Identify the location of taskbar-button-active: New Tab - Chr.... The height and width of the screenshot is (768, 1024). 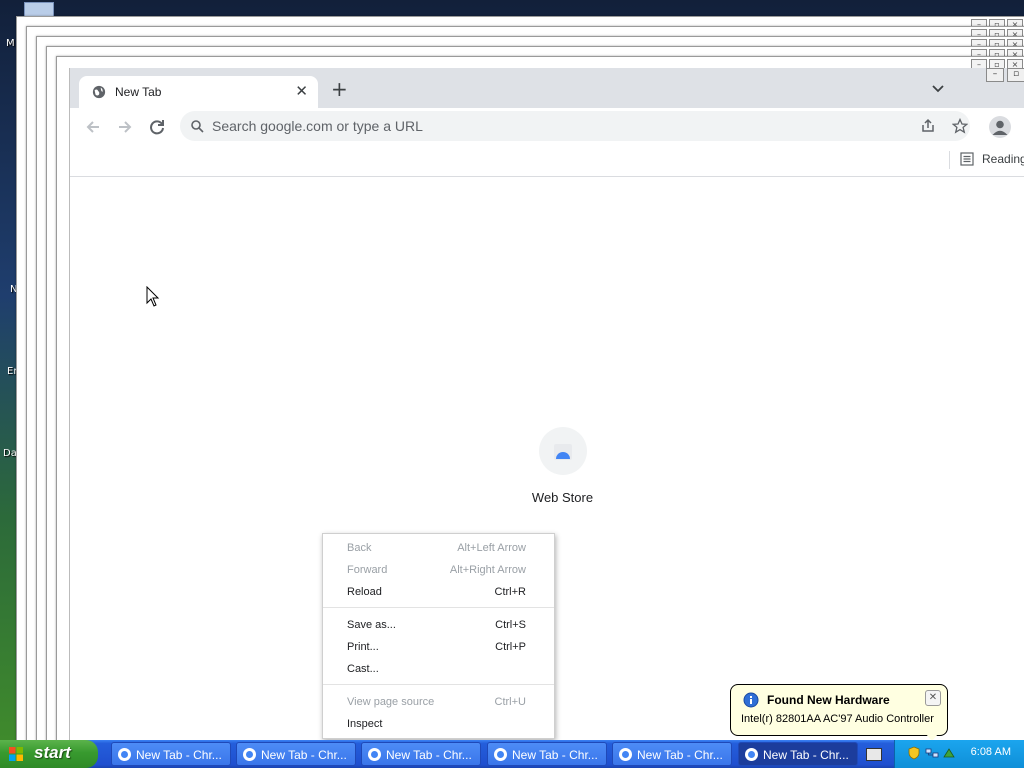
(798, 754).